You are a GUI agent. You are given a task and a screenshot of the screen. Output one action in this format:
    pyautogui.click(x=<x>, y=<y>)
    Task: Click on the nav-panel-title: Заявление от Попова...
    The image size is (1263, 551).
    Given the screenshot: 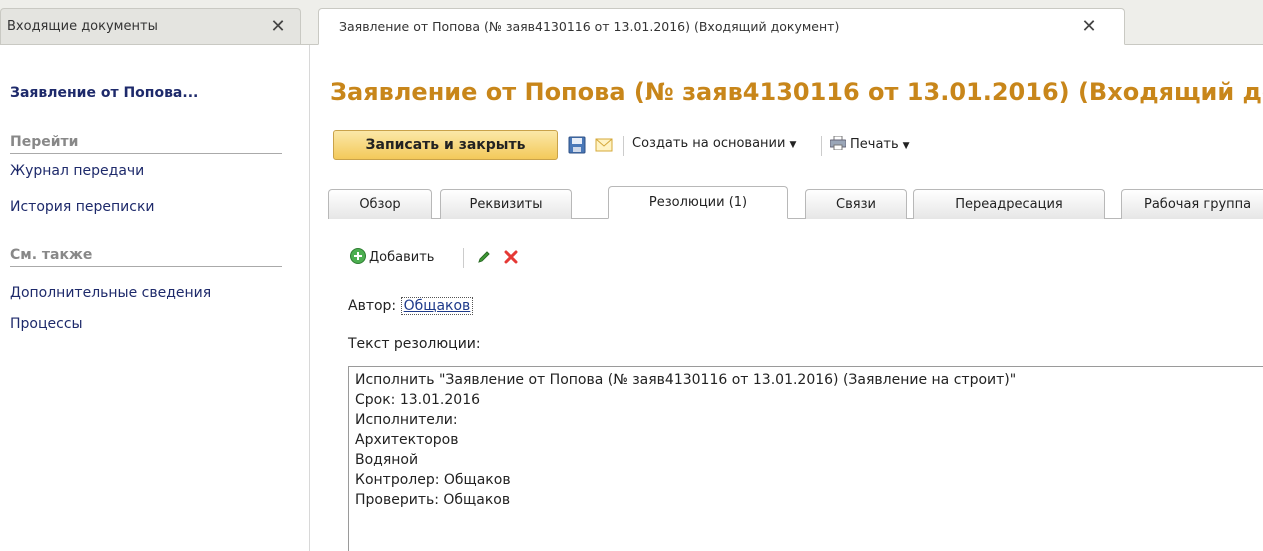 What is the action you would take?
    pyautogui.click(x=104, y=93)
    